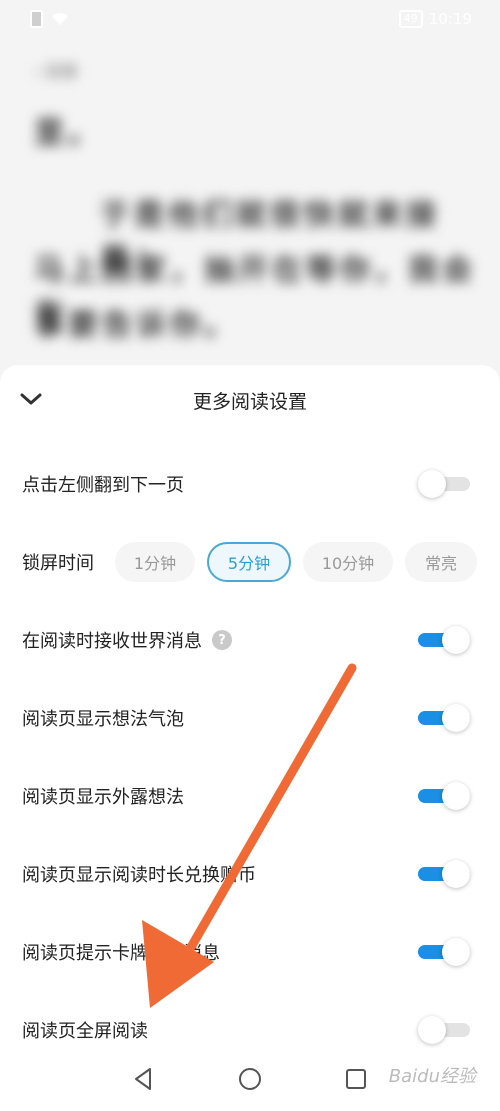 The image size is (500, 1111). Describe the element at coordinates (296, 562) in the screenshot. I see `lock-time-options: 1分钟 5分钟 10分钟 常亮` at that location.